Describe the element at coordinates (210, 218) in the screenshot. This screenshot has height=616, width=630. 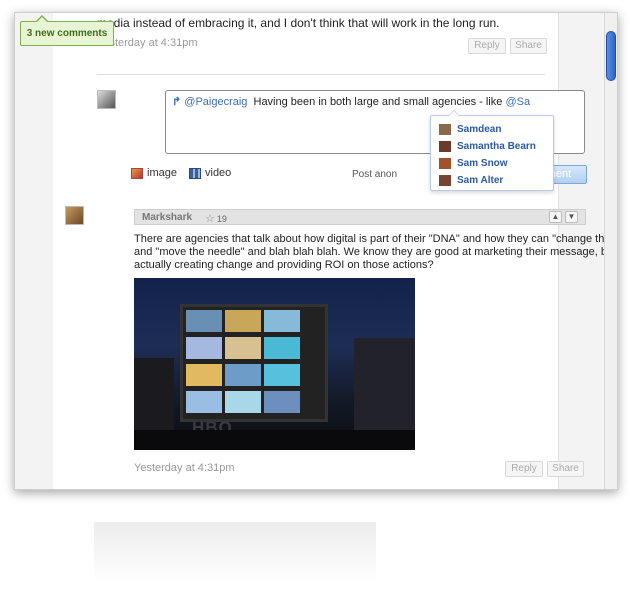
I see `star-icon: ☆` at that location.